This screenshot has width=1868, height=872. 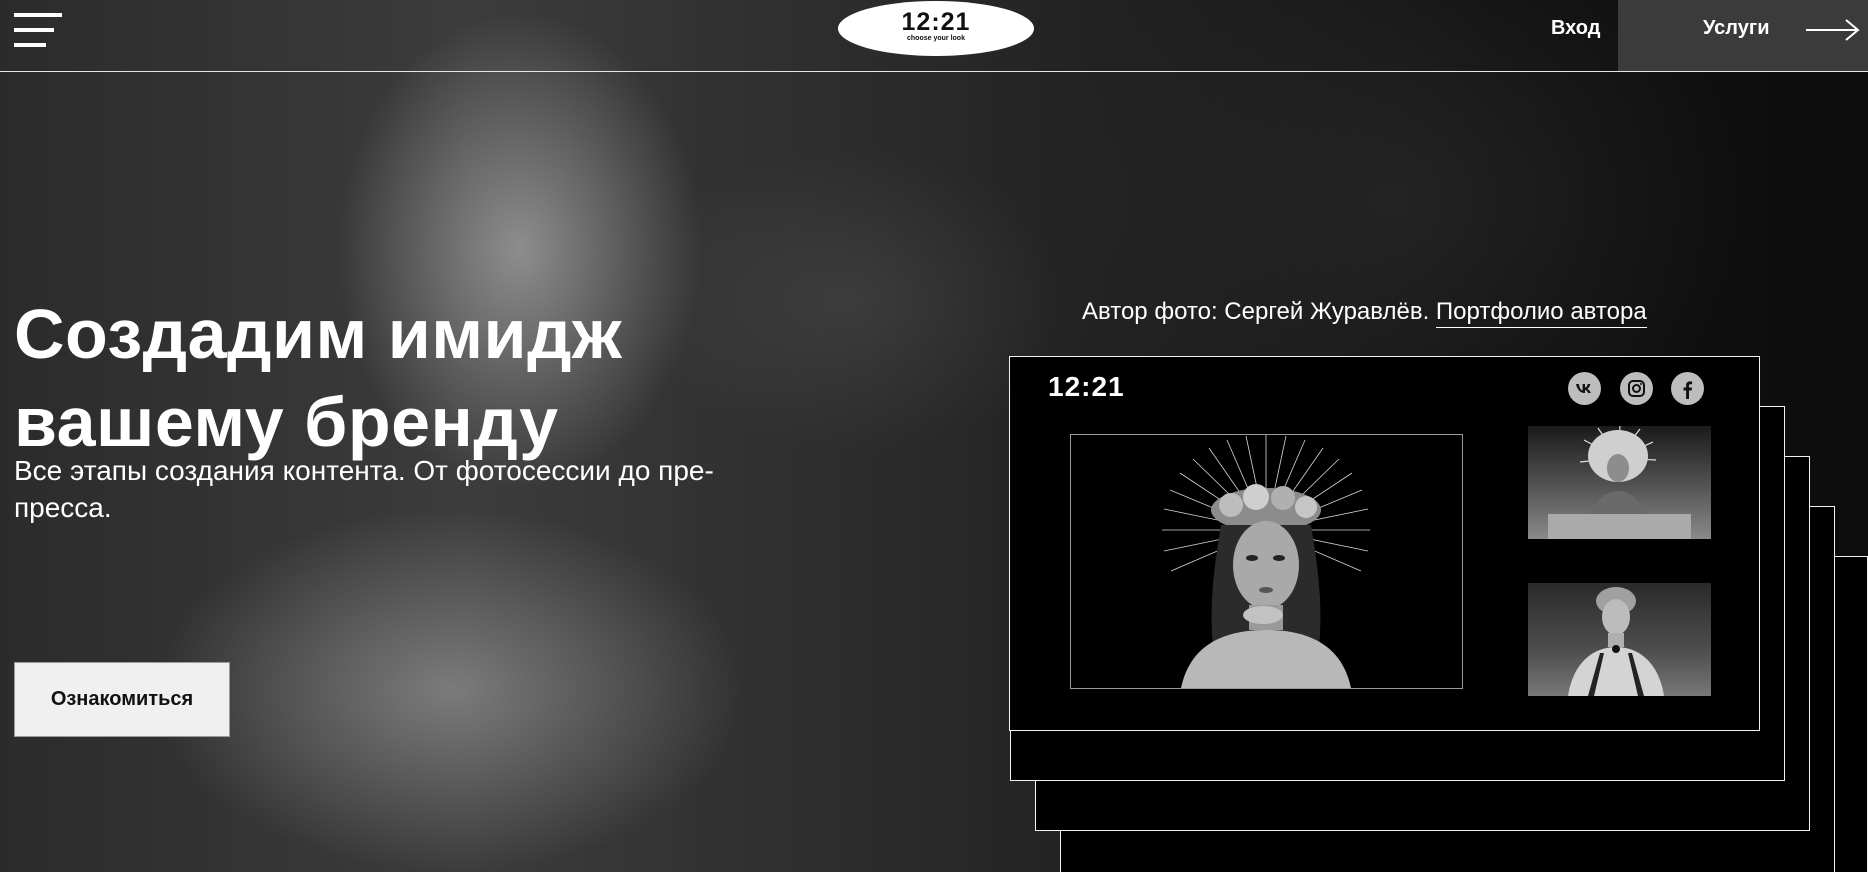 I want to click on hero-title: Создадим имидж вашему бренду, so click(x=318, y=378).